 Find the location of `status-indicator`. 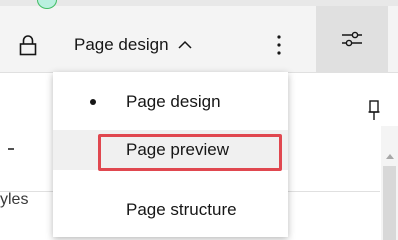

status-indicator is located at coordinates (47, 4).